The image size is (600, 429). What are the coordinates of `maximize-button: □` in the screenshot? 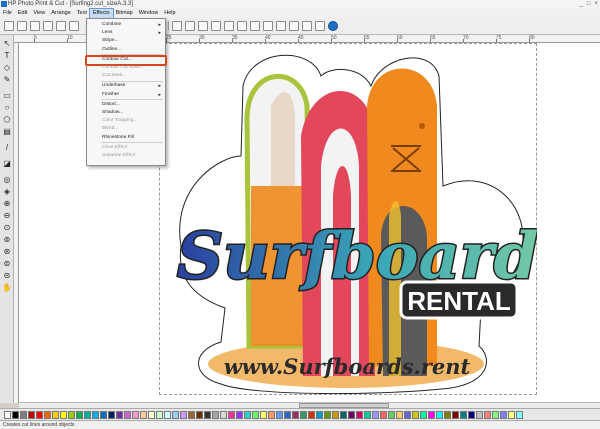 It's located at (589, 4).